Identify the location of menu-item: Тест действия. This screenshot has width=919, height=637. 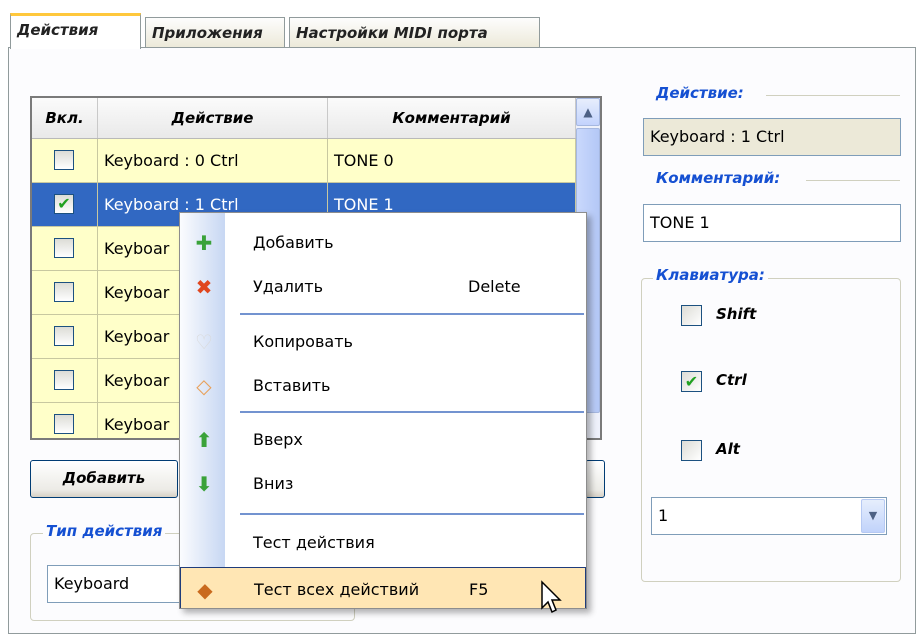
(383, 543).